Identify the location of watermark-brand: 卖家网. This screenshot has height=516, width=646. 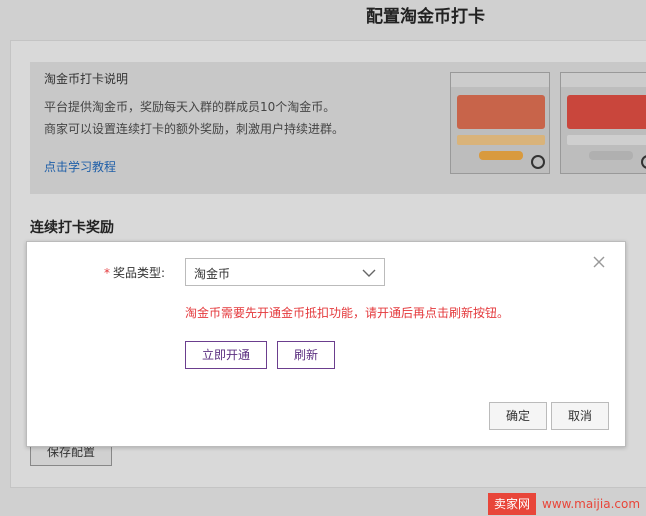
(512, 504).